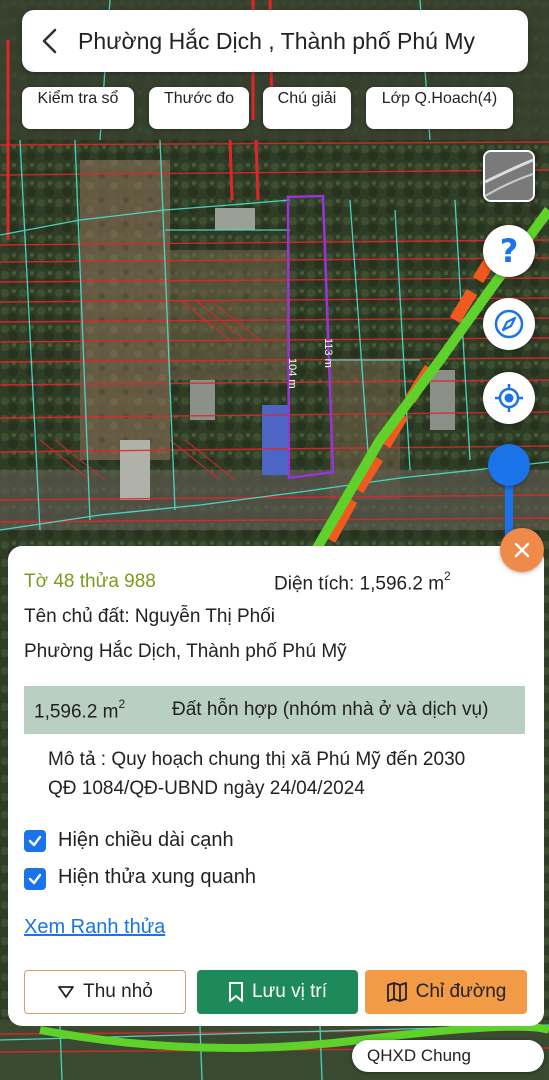 Image resolution: width=549 pixels, height=1080 pixels. I want to click on sheet-parcel-number: Tờ 48 thửa 988, so click(90, 581).